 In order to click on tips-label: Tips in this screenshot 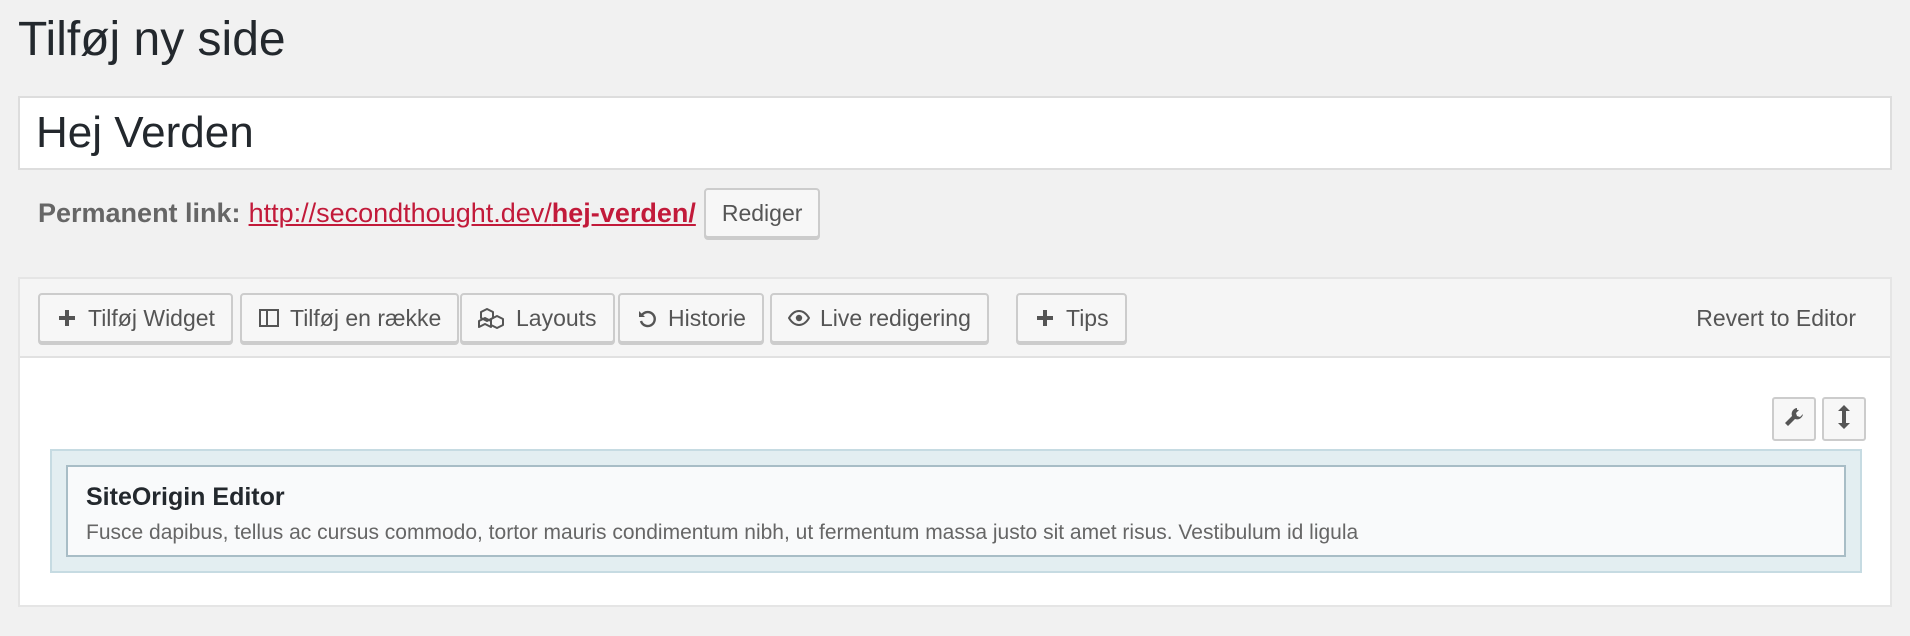, I will do `click(1087, 317)`.